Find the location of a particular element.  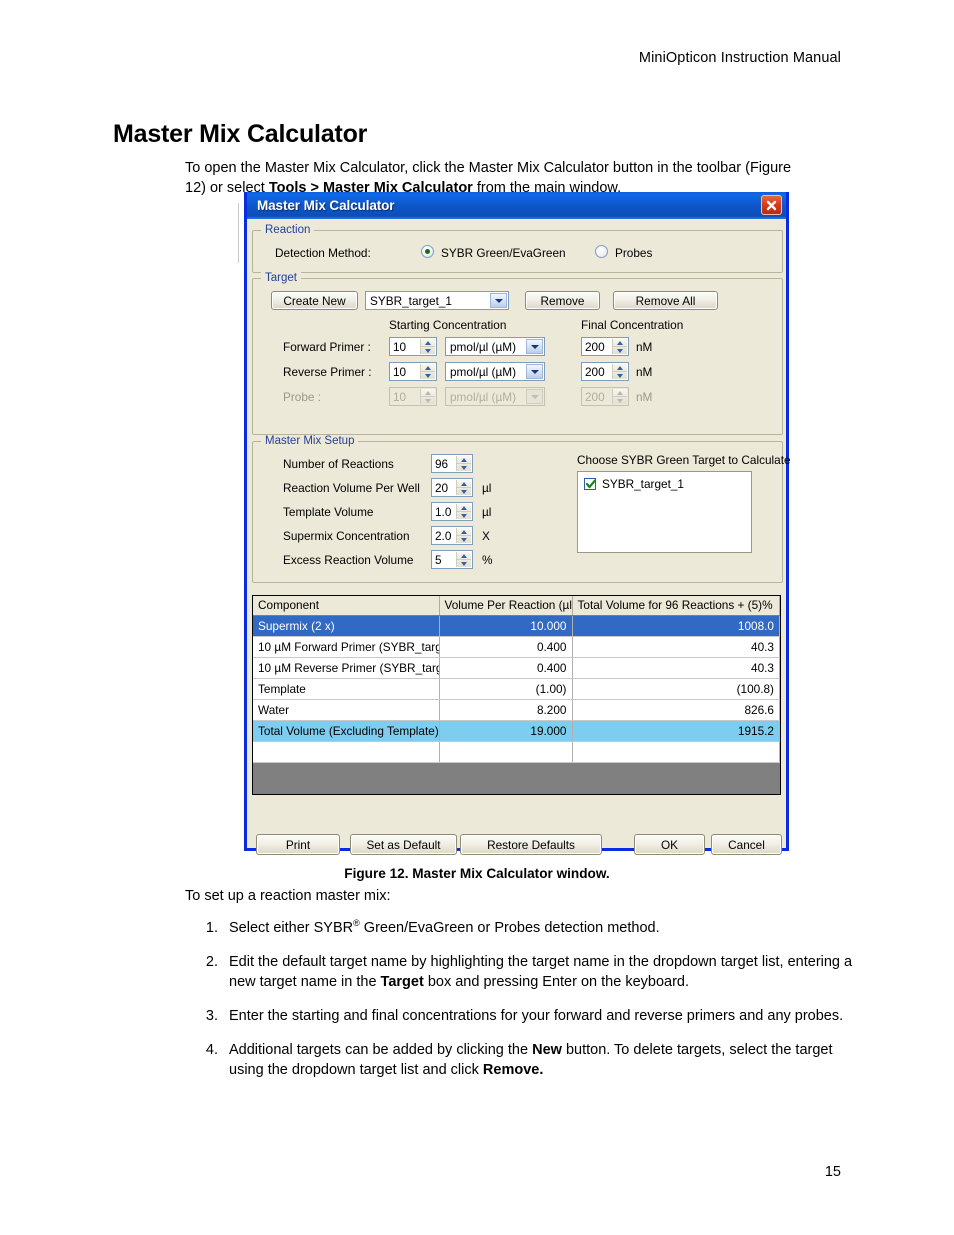

forward-primer-final-input: 200 is located at coordinates (605, 346).